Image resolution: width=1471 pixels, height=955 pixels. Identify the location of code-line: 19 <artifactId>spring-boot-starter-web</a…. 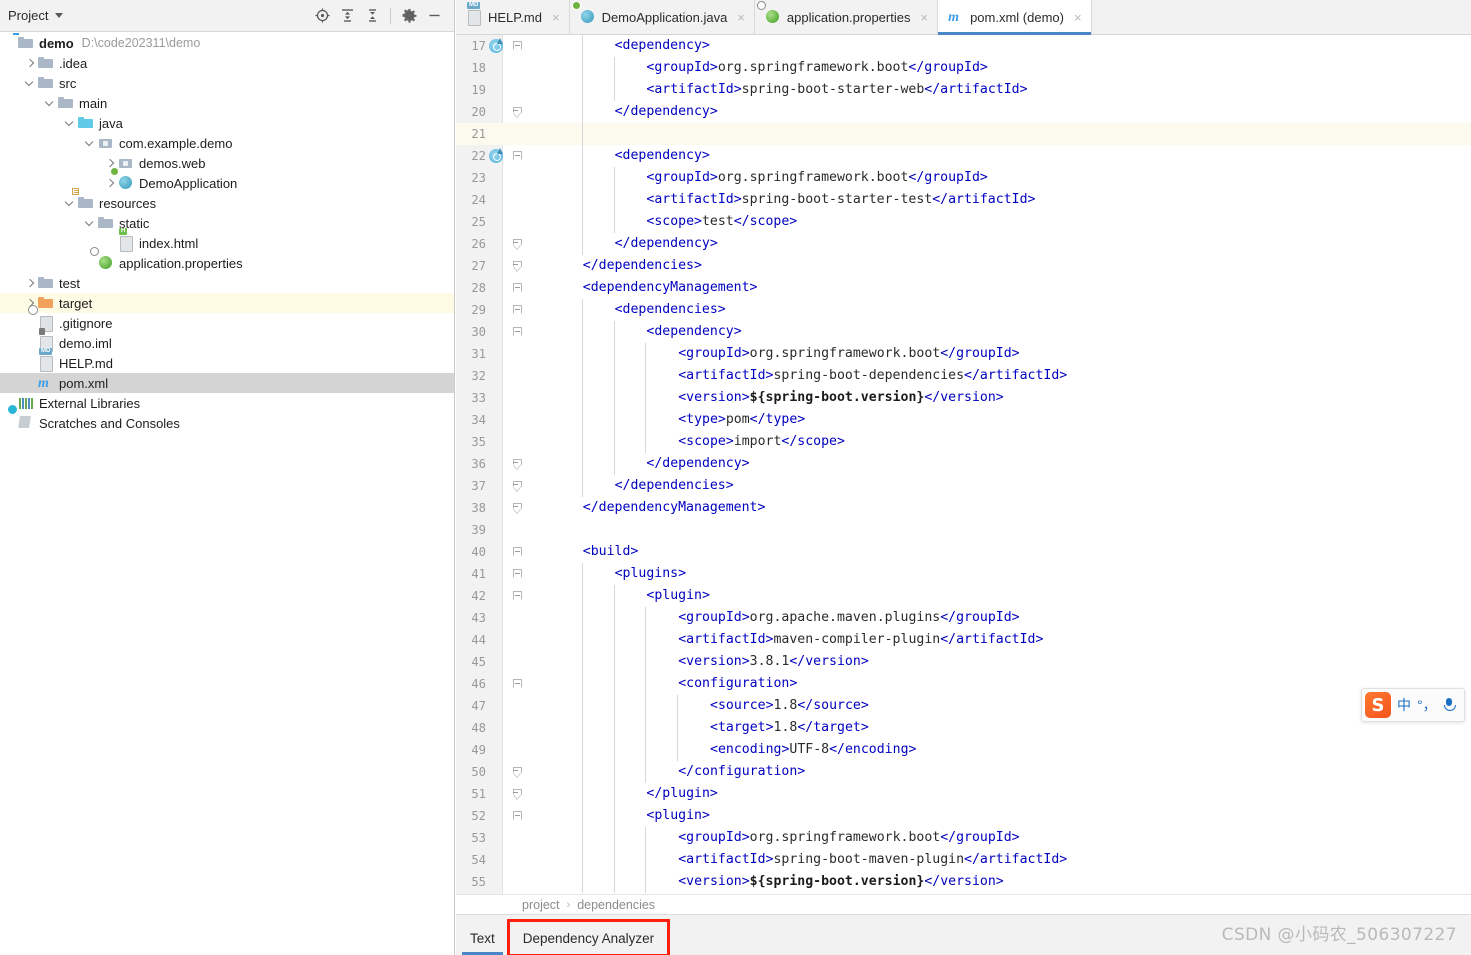
(963, 90).